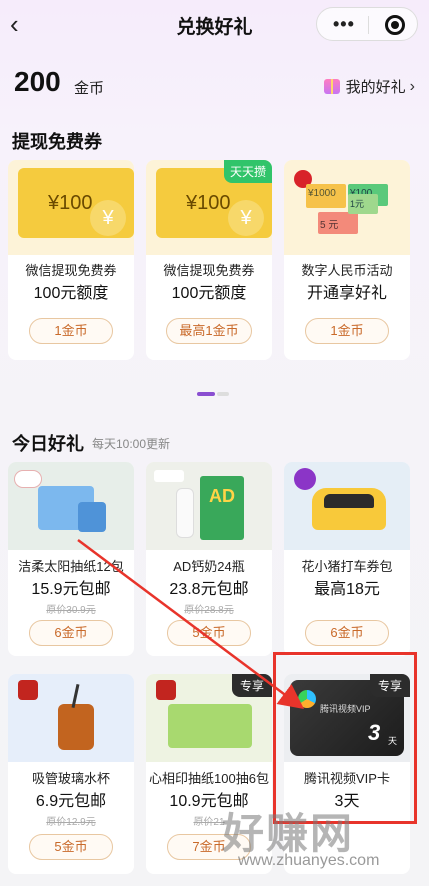 The image size is (429, 886). Describe the element at coordinates (71, 610) in the screenshot. I see `original-price: 原价30.9元` at that location.